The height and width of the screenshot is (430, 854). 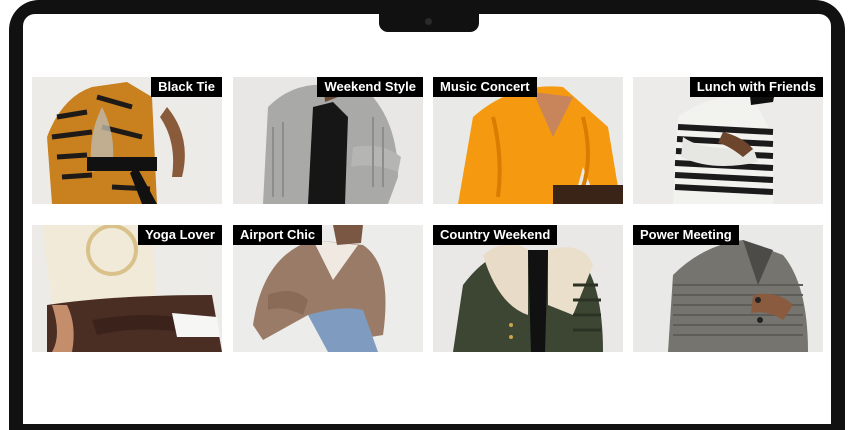 I want to click on category-tile-music-concert: Music Concert, so click(x=528, y=140).